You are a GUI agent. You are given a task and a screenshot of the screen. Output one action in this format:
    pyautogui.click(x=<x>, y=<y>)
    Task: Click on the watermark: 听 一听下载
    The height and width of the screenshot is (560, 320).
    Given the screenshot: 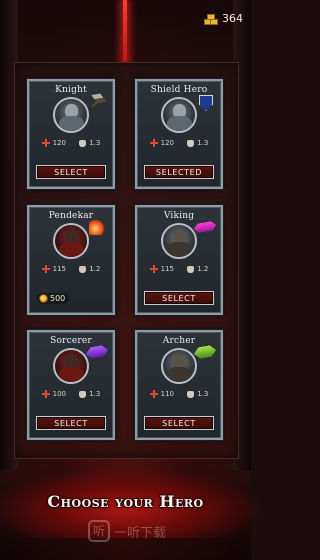 What is the action you would take?
    pyautogui.click(x=127, y=531)
    